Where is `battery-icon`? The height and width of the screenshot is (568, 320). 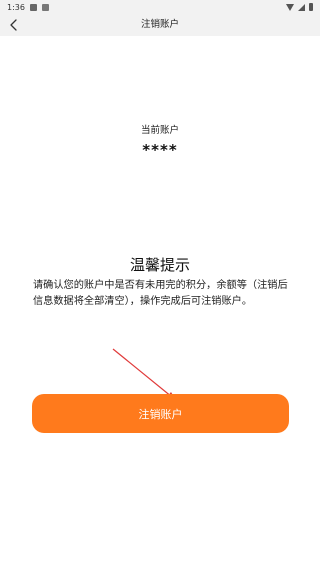
battery-icon is located at coordinates (311, 7).